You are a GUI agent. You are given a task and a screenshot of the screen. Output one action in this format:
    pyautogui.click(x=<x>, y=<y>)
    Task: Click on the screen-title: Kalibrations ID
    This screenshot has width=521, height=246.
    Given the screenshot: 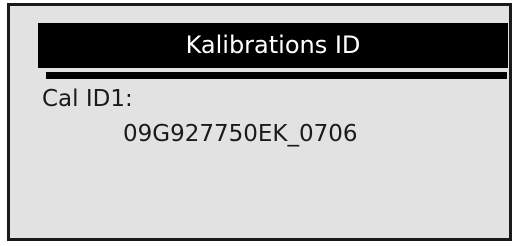 What is the action you would take?
    pyautogui.click(x=273, y=45)
    